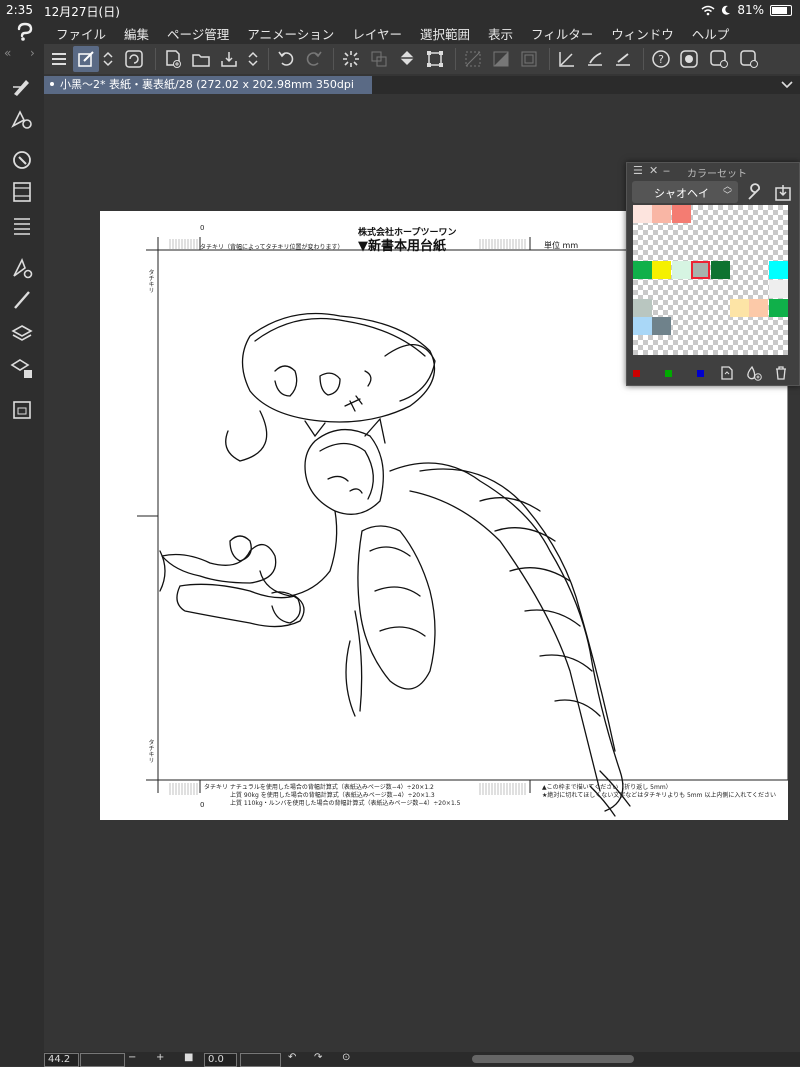  I want to click on clear-selection-icon, so click(473, 59).